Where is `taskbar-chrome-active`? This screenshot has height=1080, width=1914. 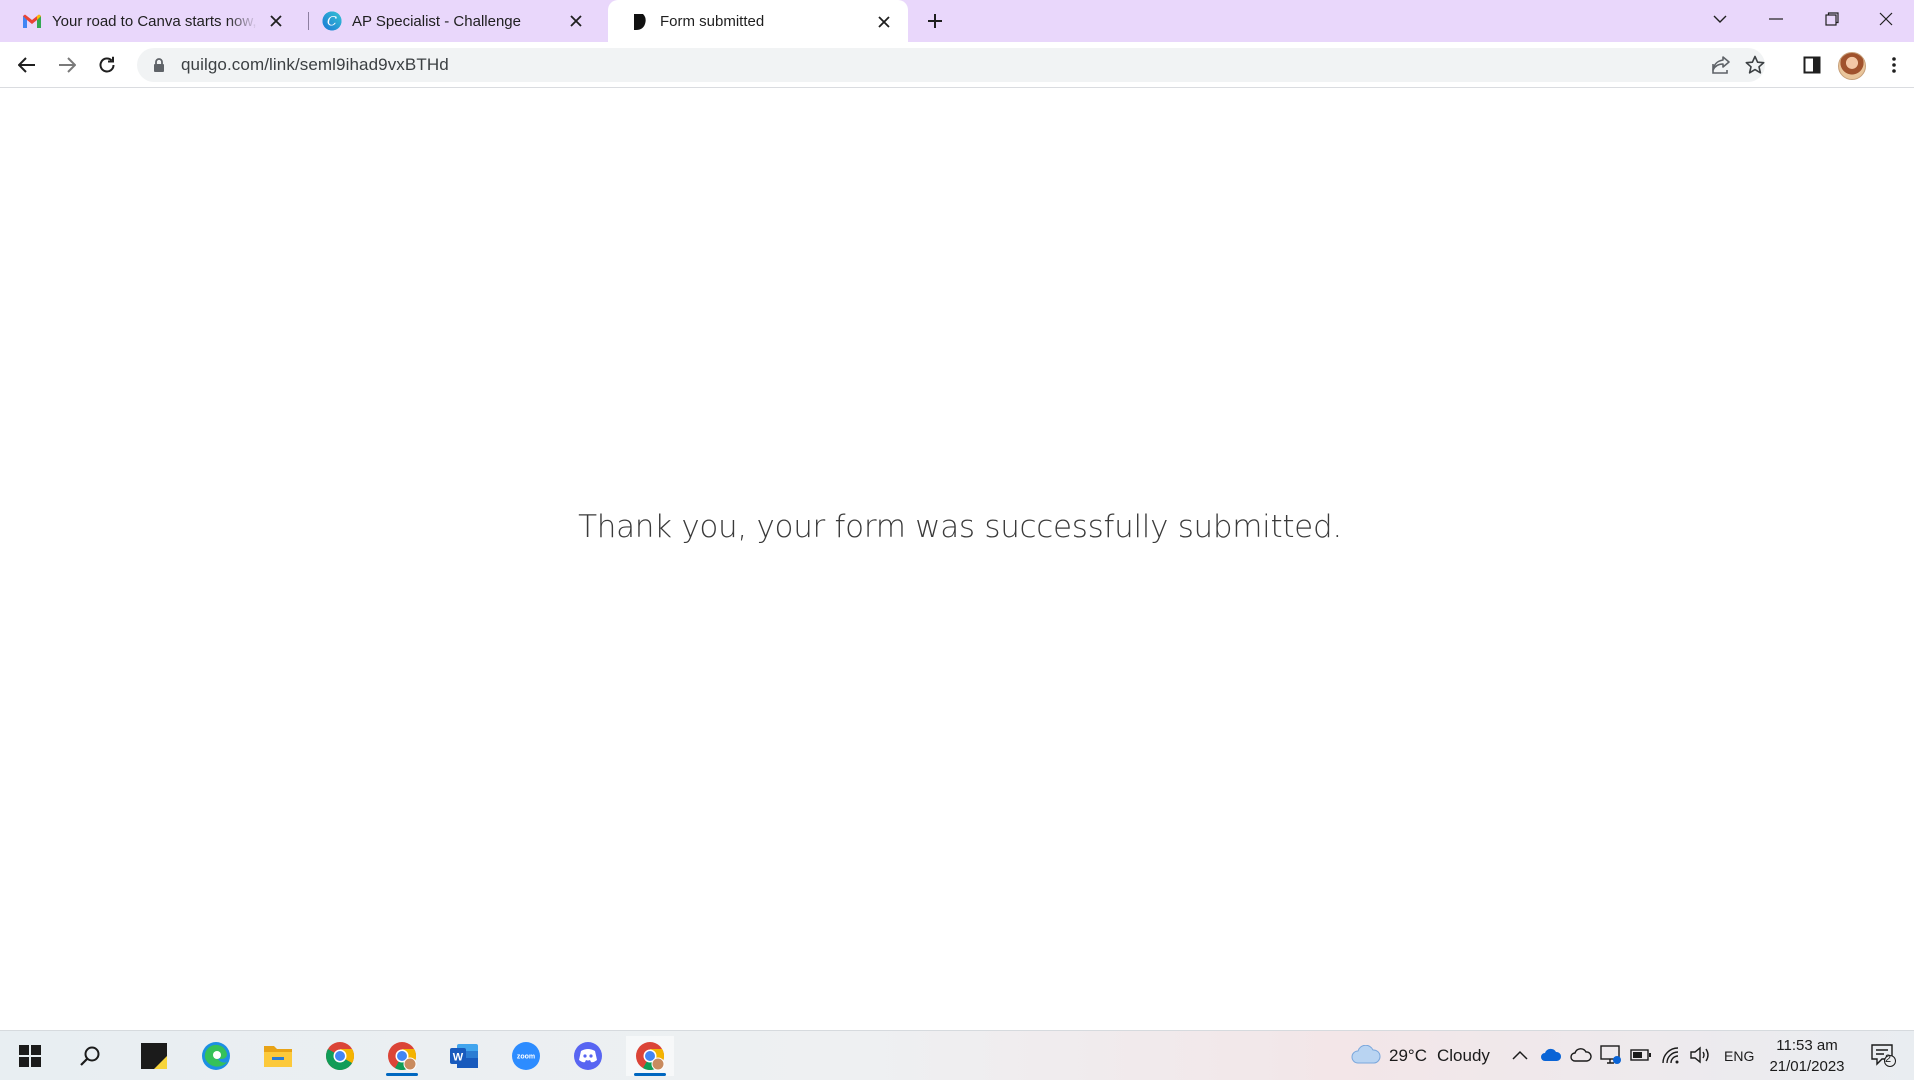 taskbar-chrome-active is located at coordinates (650, 1056).